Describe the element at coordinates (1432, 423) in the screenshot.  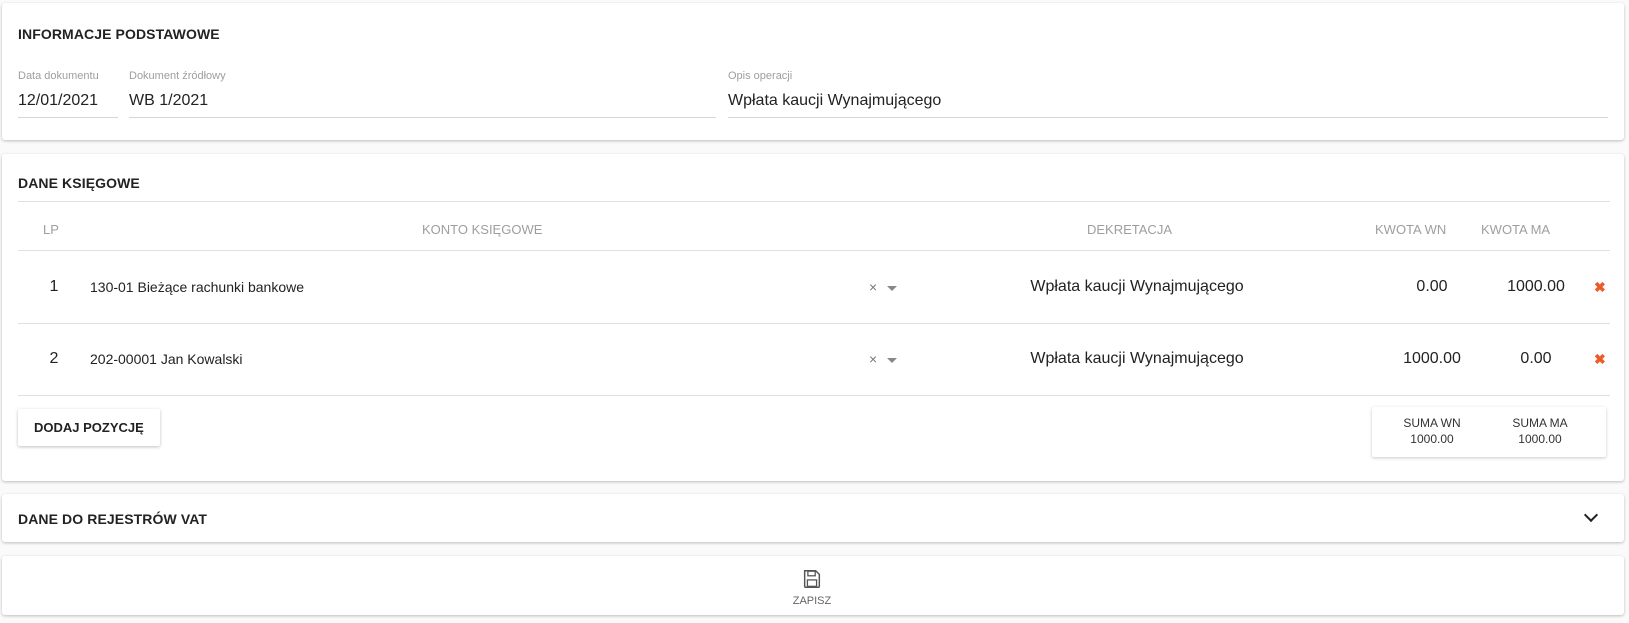
I see `sum-wn-label: SUMA WN` at that location.